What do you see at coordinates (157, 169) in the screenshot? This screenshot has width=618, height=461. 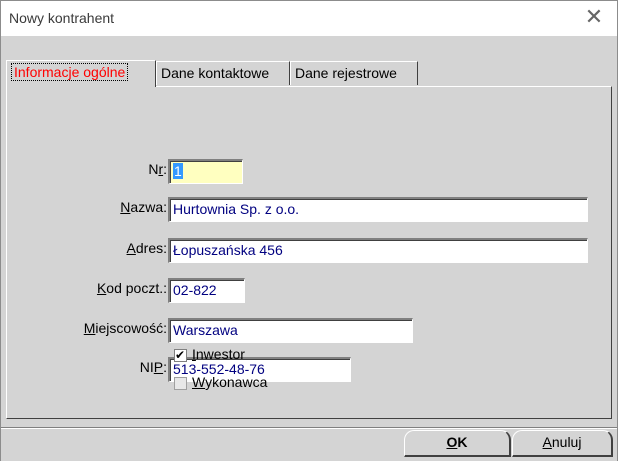 I see `nr-label: Nr:` at bounding box center [157, 169].